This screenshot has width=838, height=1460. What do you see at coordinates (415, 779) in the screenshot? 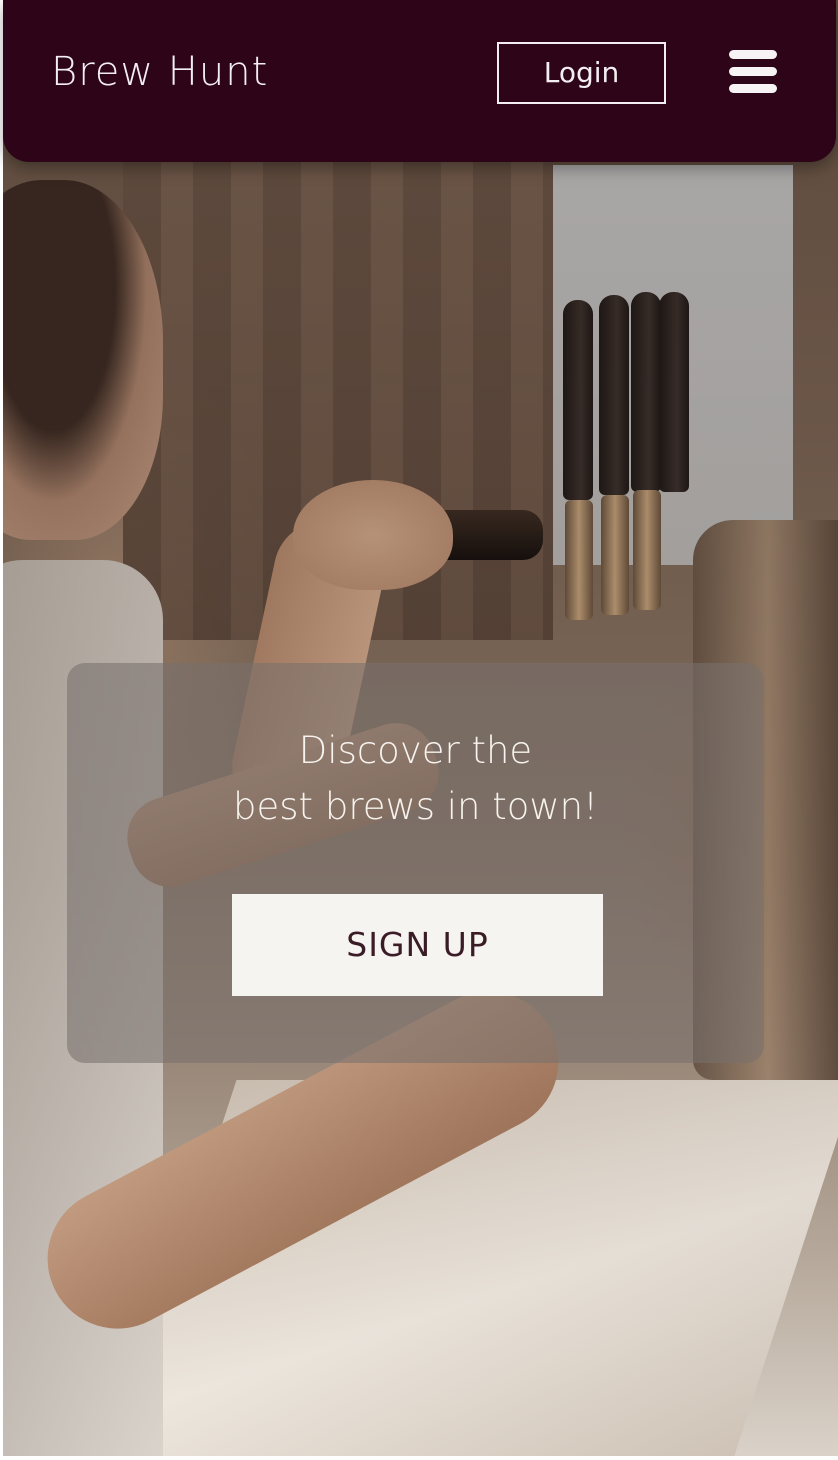
I see `hero-headline: Discover the best brews in town!` at bounding box center [415, 779].